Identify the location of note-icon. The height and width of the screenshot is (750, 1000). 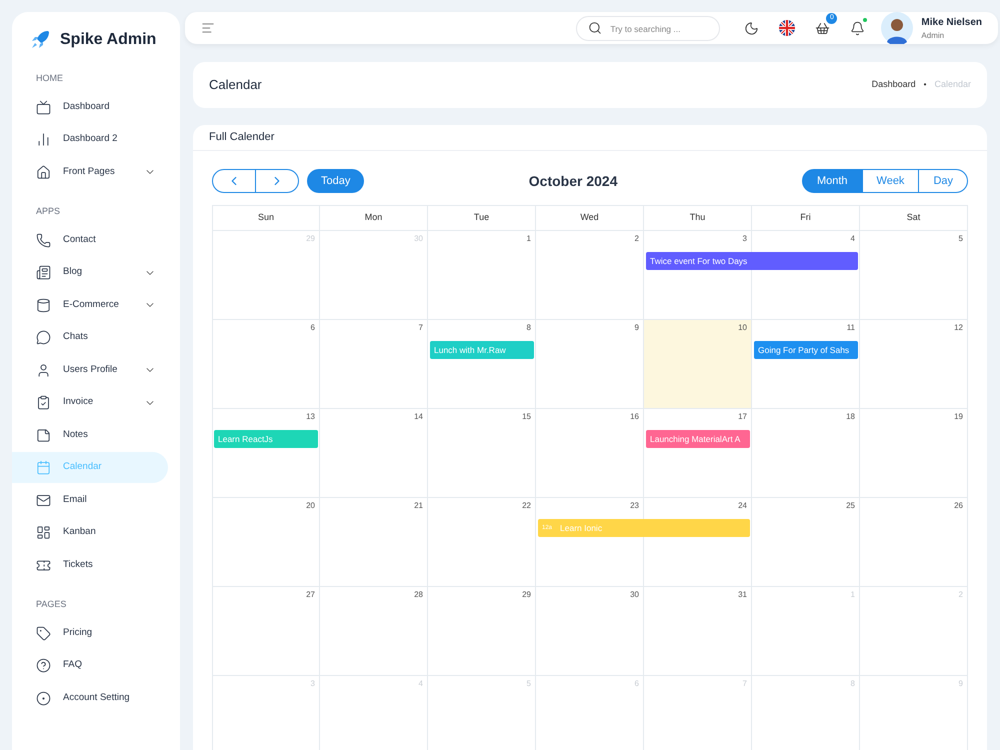
(43, 435).